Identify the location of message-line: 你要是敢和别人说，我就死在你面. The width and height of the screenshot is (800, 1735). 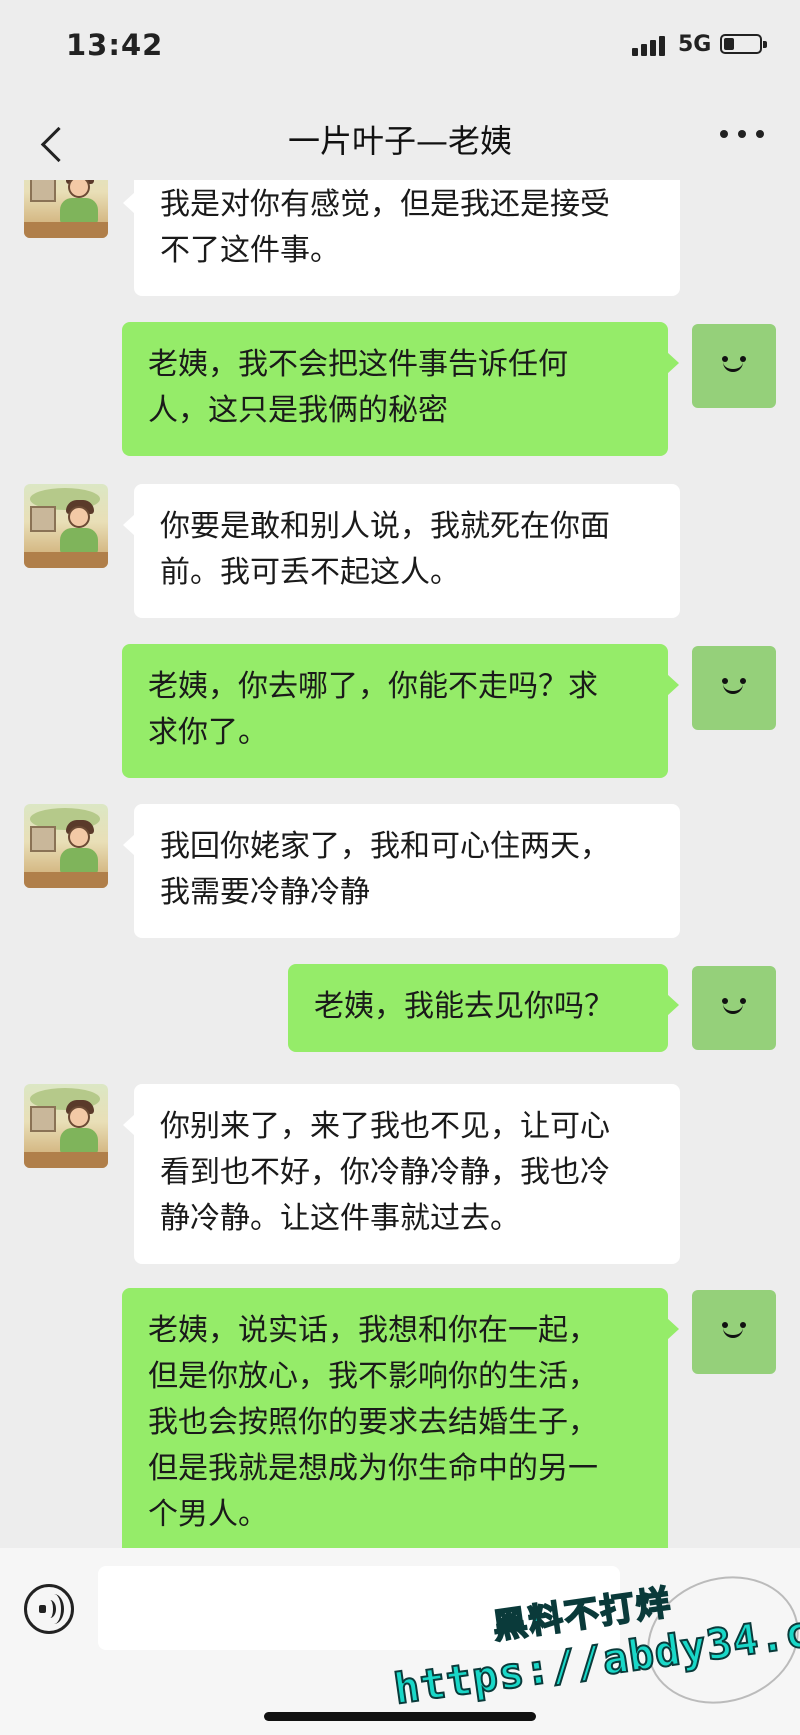
(385, 526).